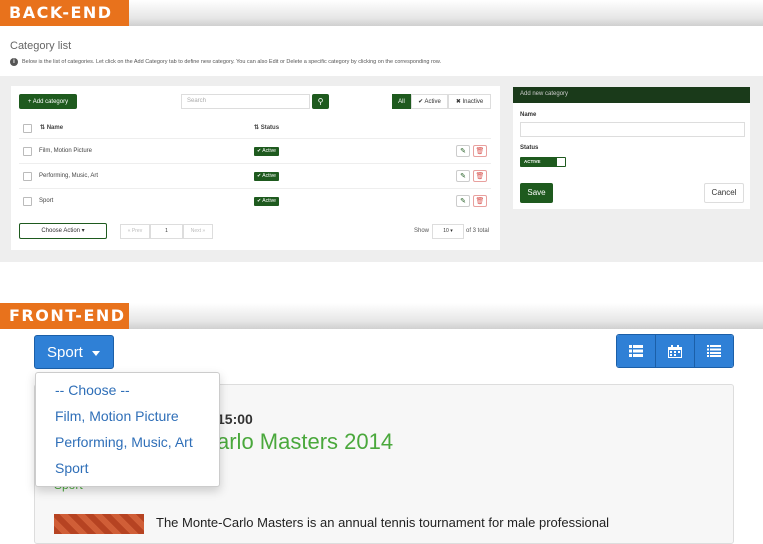  Describe the element at coordinates (245, 101) in the screenshot. I see `search-input: Search` at that location.